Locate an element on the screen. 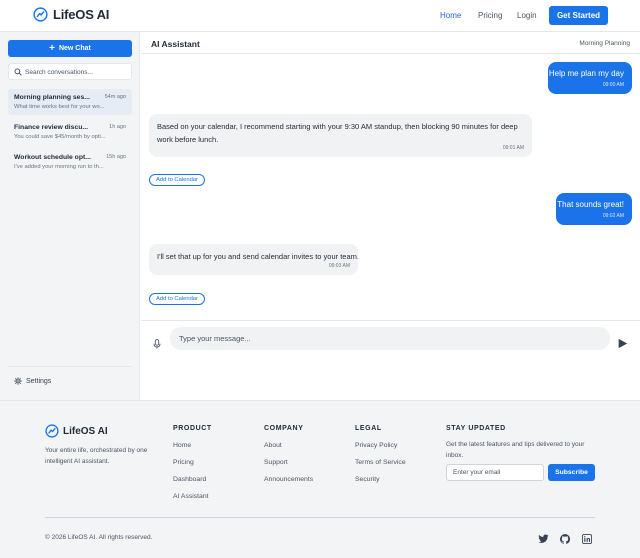  message-text: Help me plan my day is located at coordinates (586, 73).